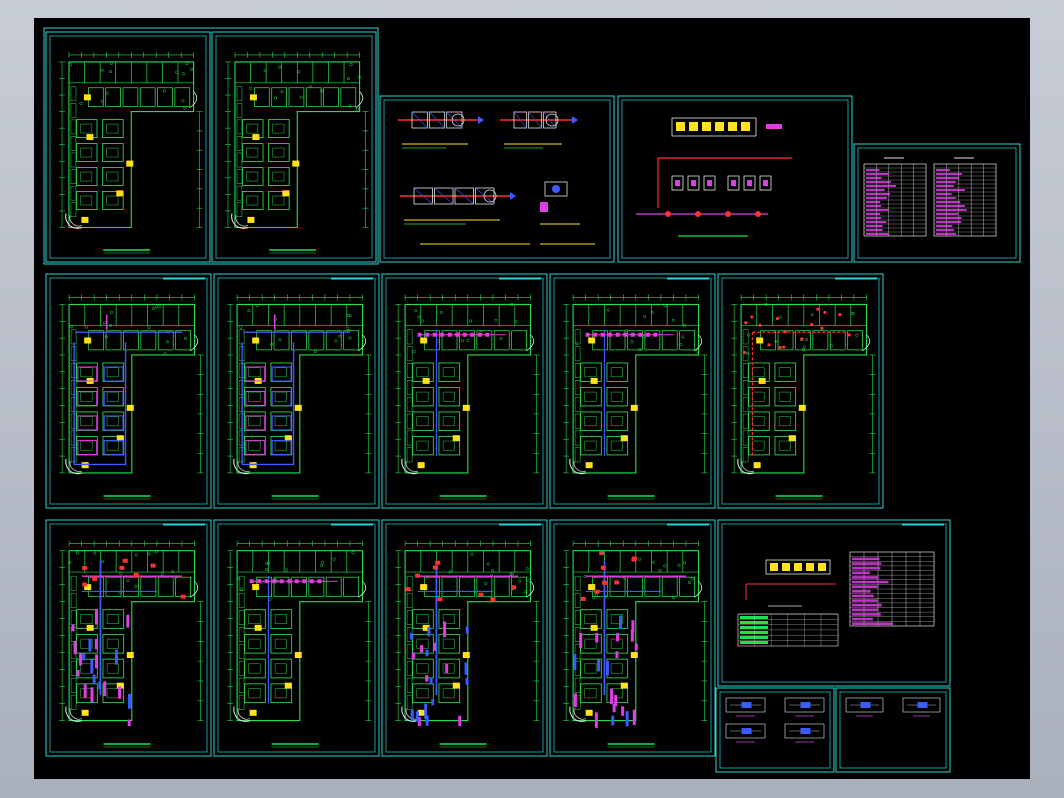  I want to click on sheet-ahu-diagrams, so click(497, 179).